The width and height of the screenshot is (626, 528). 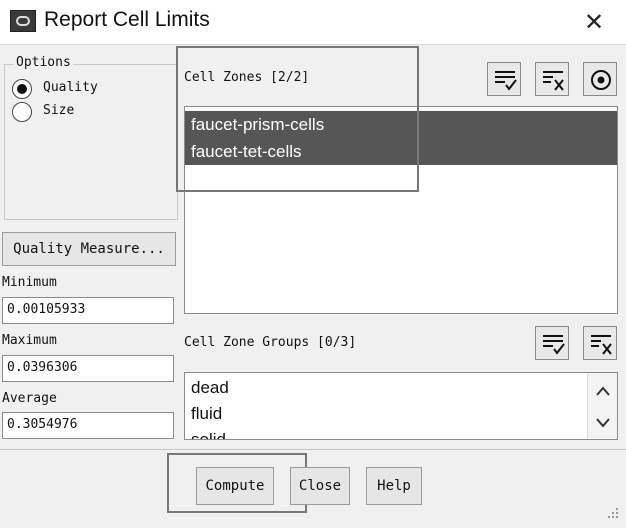 What do you see at coordinates (70, 87) in the screenshot?
I see `quality-radio-label: Quality` at bounding box center [70, 87].